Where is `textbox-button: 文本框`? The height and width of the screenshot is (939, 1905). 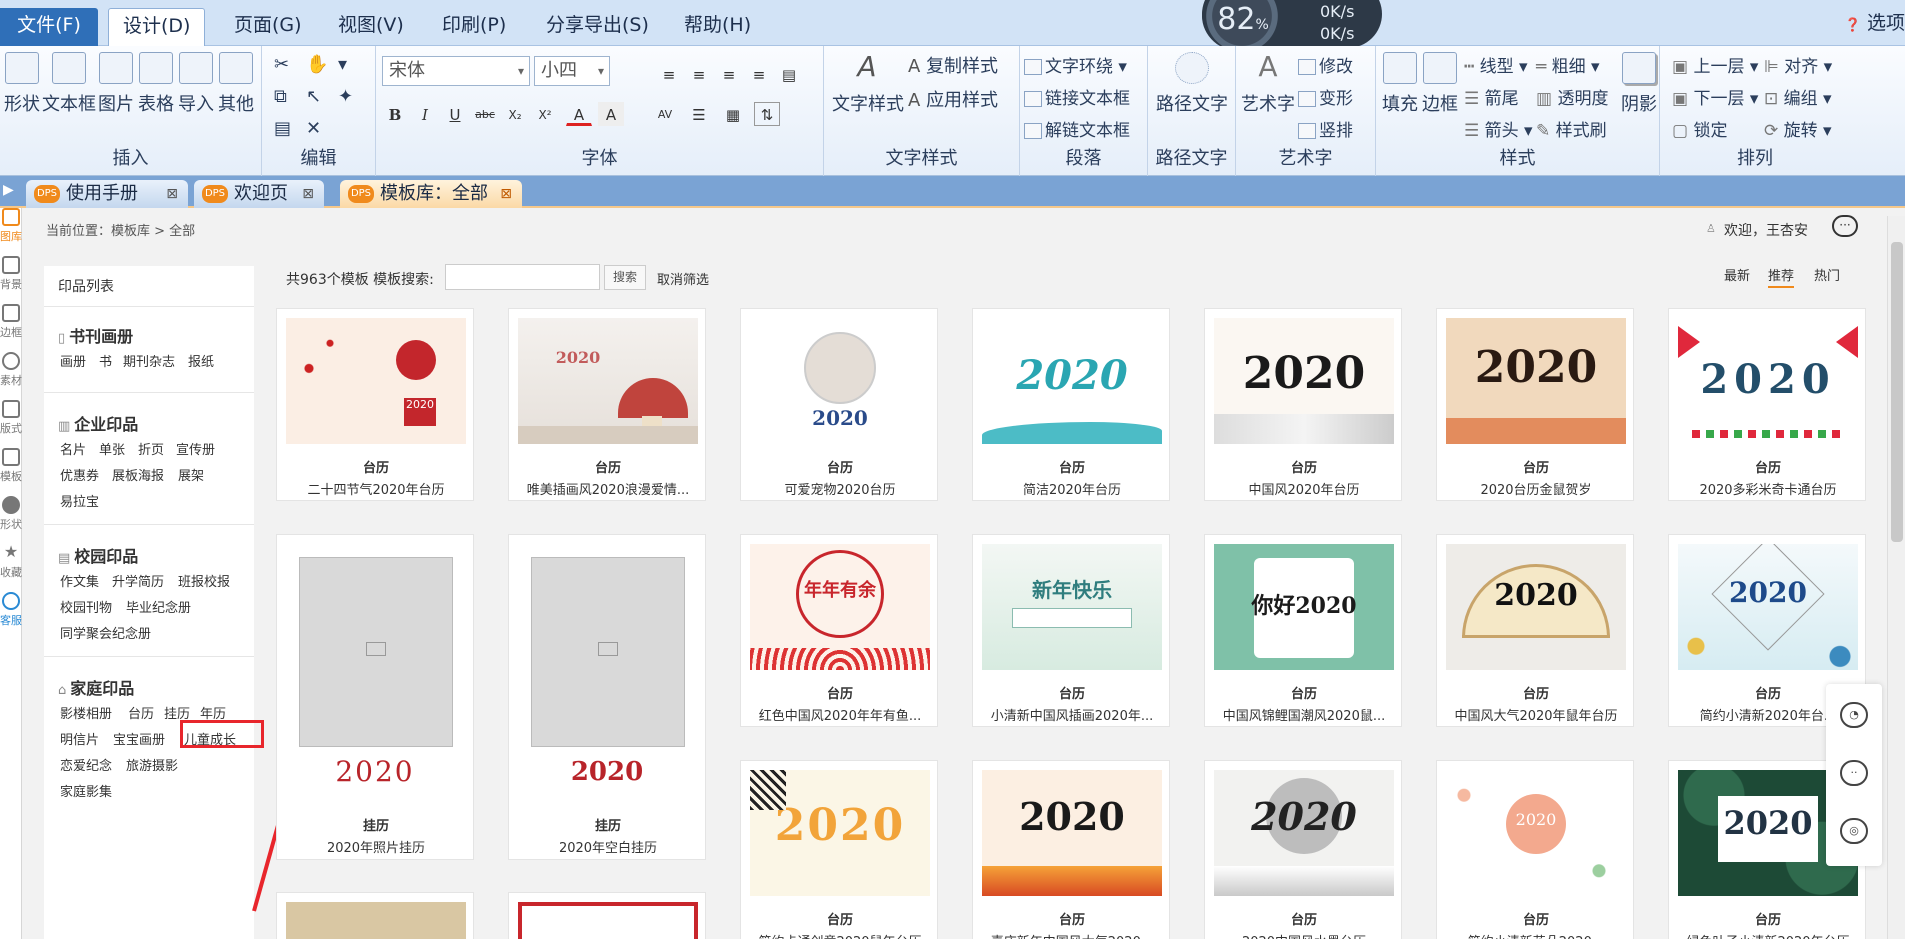
textbox-button: 文本框 is located at coordinates (69, 84).